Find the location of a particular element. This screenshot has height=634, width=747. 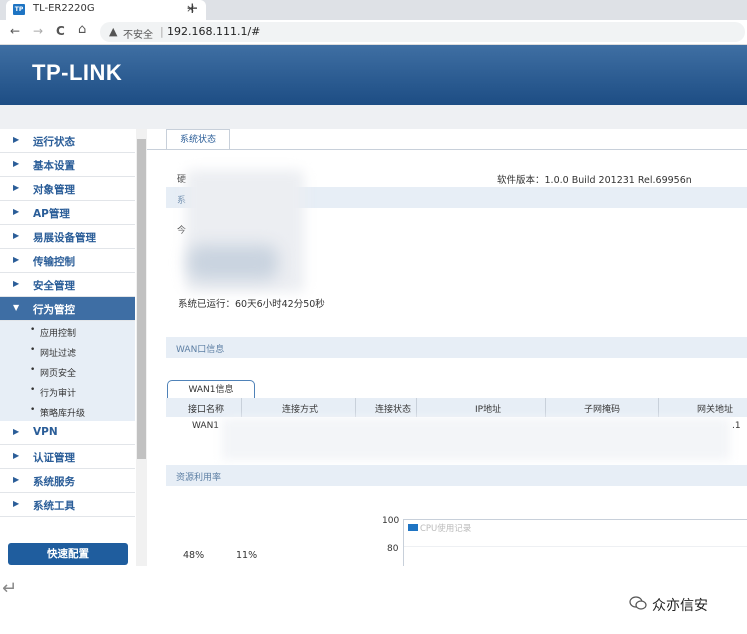

sidebar-subitem-app-control: • 应用控制 is located at coordinates (67, 331).